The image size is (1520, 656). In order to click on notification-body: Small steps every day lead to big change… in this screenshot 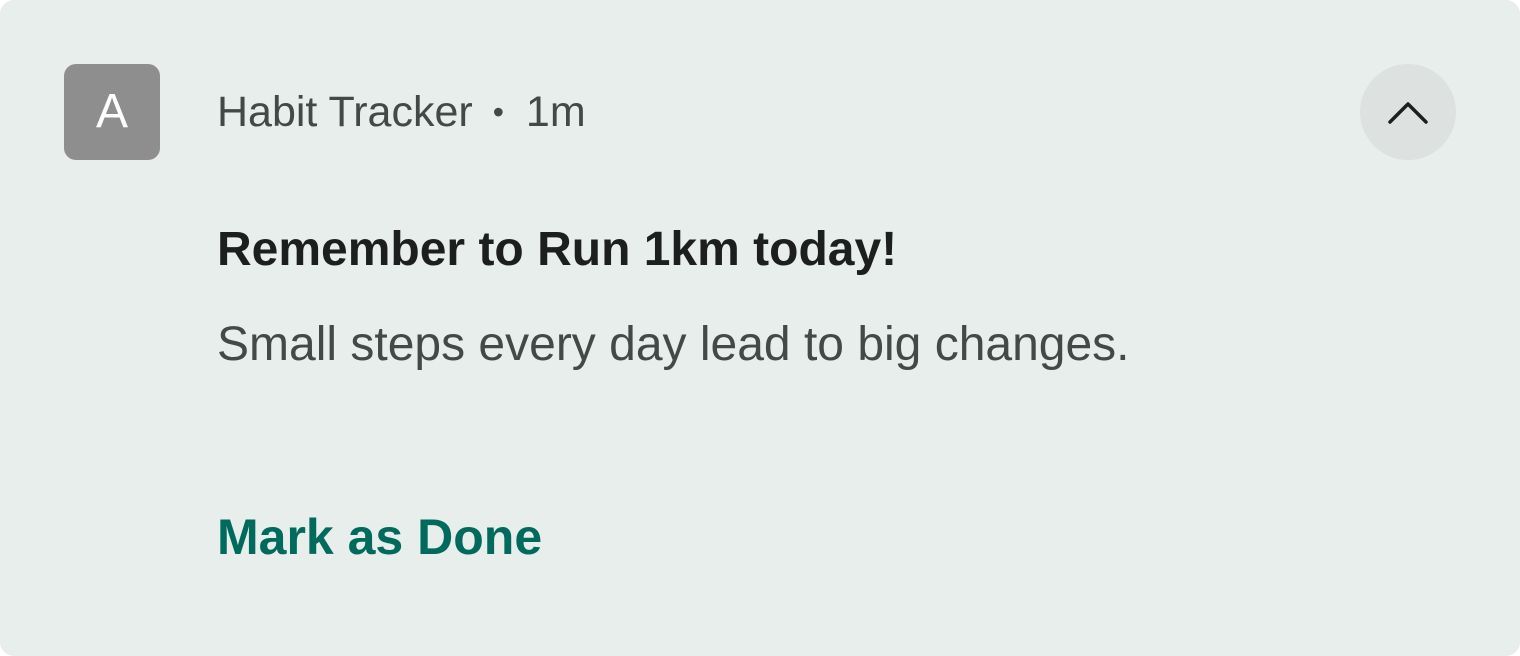, I will do `click(673, 344)`.